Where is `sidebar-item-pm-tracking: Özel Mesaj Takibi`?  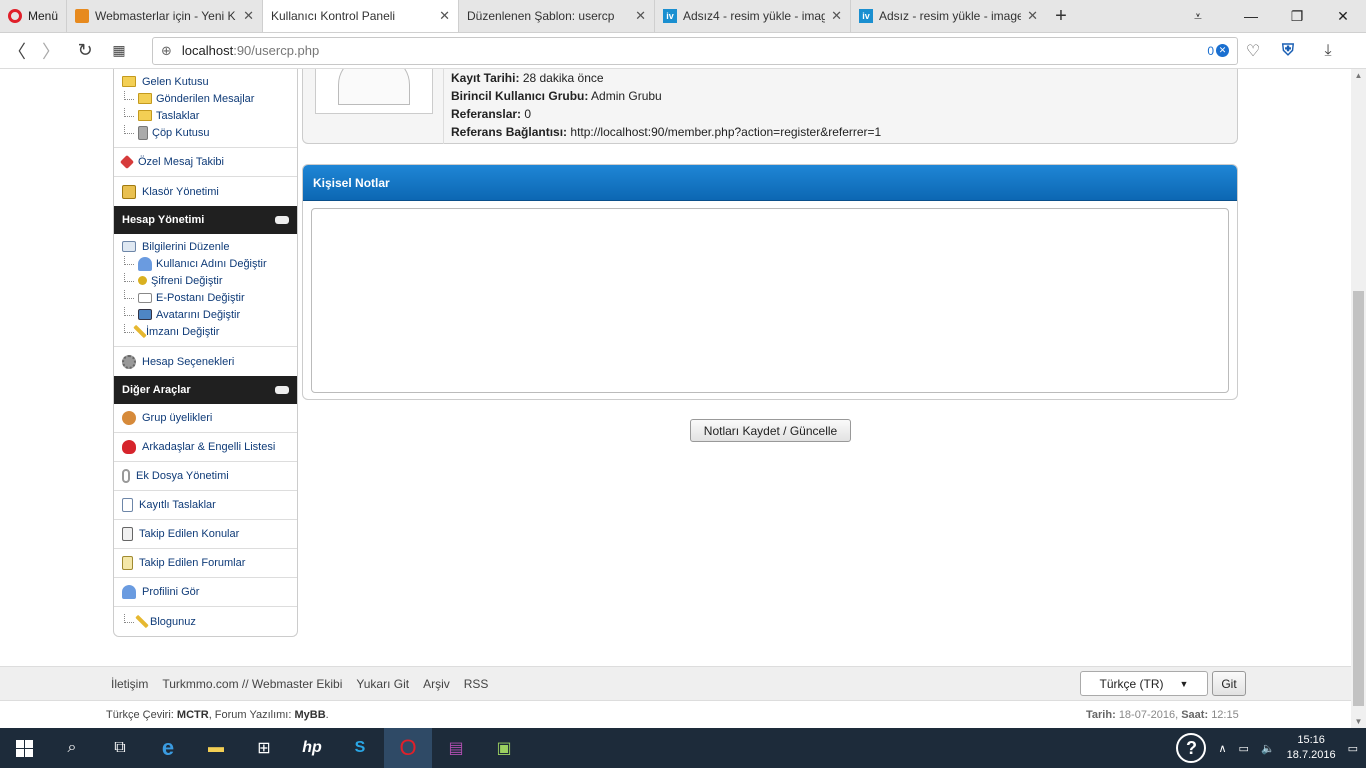
sidebar-item-pm-tracking: Özel Mesaj Takibi is located at coordinates (205, 162).